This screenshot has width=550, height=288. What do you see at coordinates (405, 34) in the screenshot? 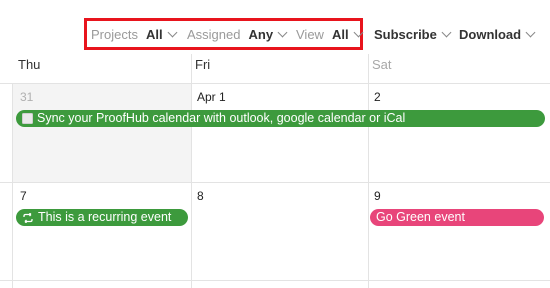
I see `subscribe-label: Subscribe` at bounding box center [405, 34].